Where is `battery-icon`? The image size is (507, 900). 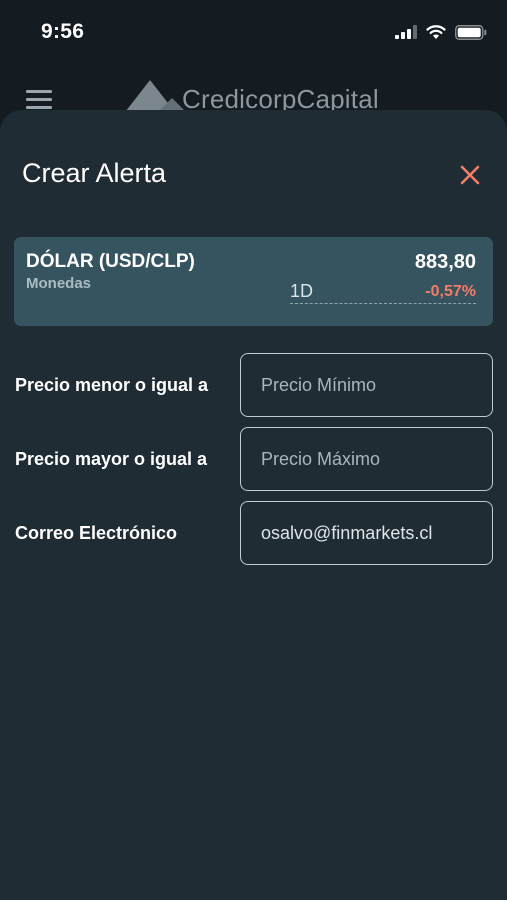
battery-icon is located at coordinates (471, 32).